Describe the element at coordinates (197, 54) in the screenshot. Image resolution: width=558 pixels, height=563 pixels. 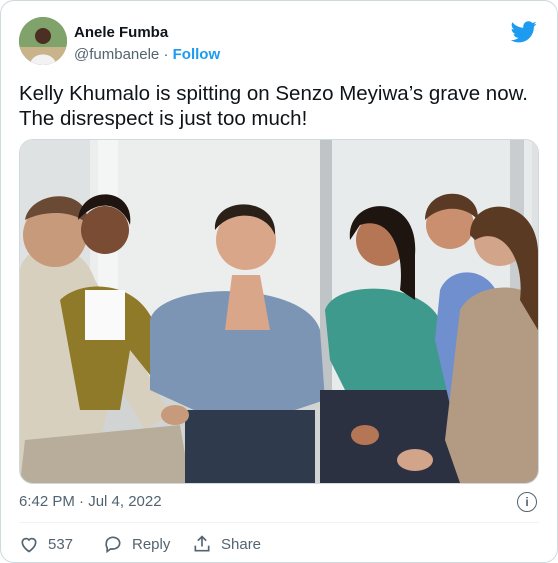
I see `follow-button: Follow` at that location.